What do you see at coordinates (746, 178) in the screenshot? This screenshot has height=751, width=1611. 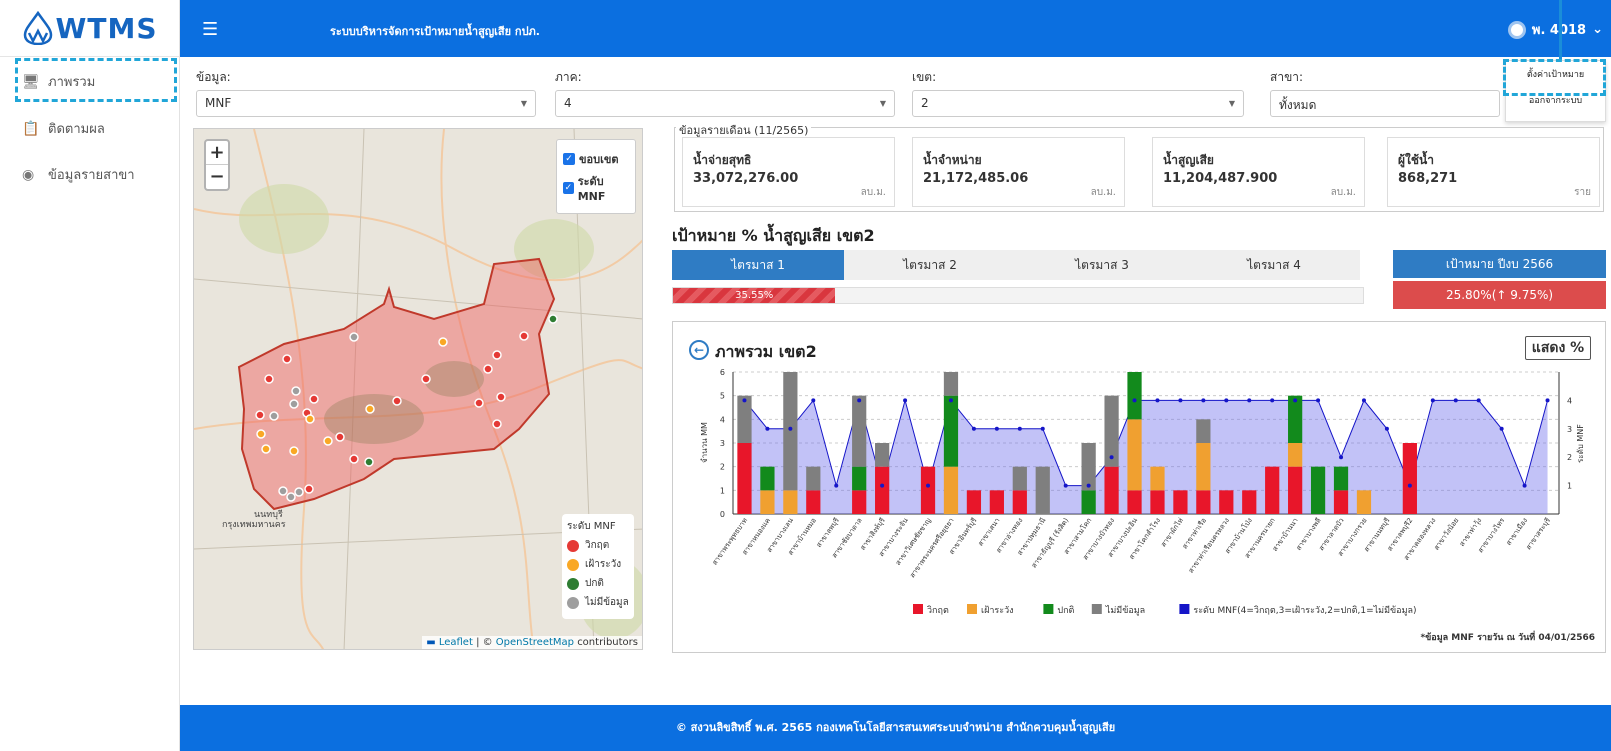 I see `stat-value: 33,072,276.00` at bounding box center [746, 178].